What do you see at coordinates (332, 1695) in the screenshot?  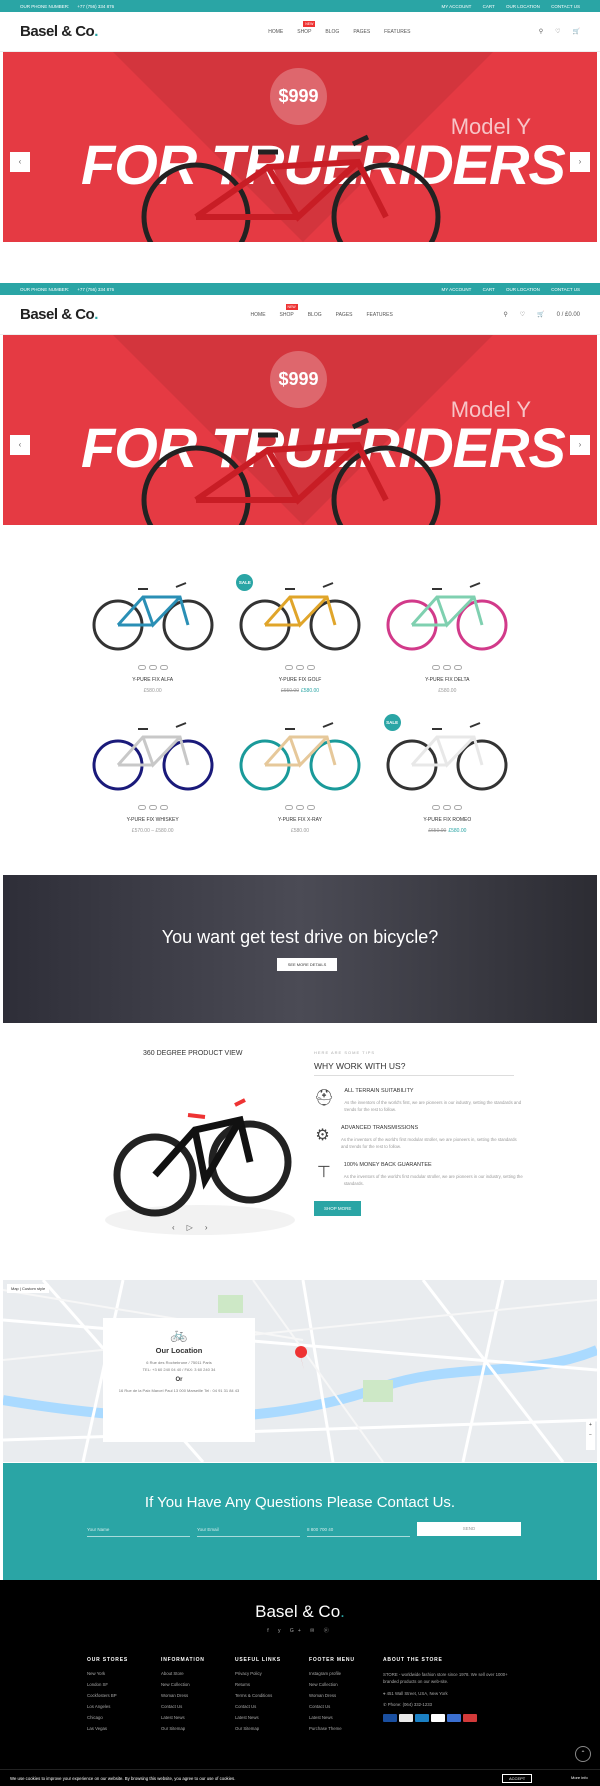 I see `footer-link: Woman Dress` at bounding box center [332, 1695].